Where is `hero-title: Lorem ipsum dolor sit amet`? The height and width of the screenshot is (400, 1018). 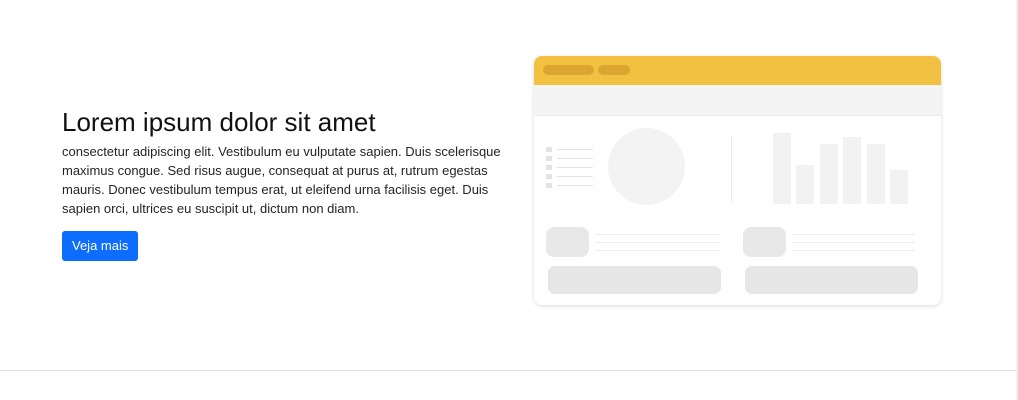 hero-title: Lorem ipsum dolor sit amet is located at coordinates (219, 122).